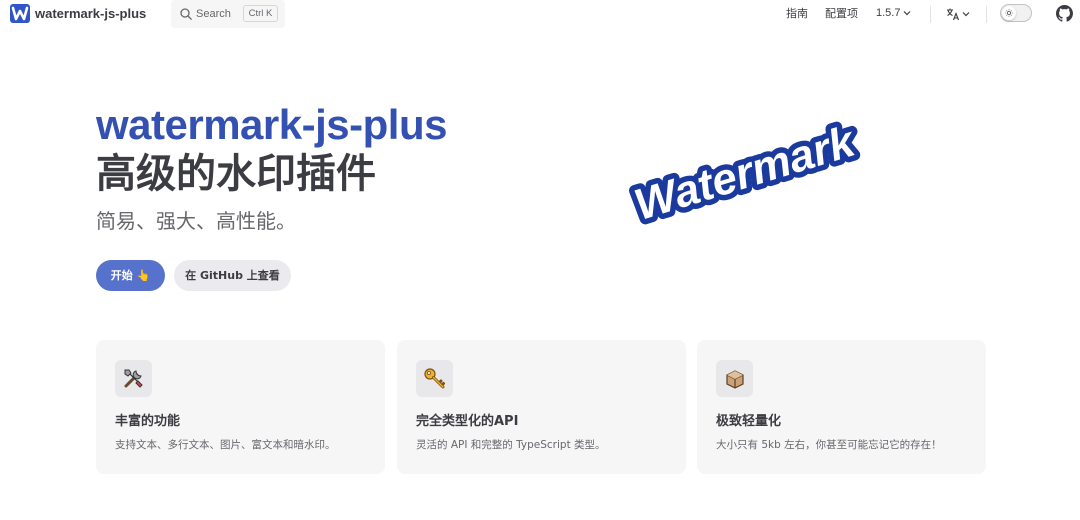 The height and width of the screenshot is (520, 1080). Describe the element at coordinates (841, 407) in the screenshot. I see `feature-card: 极致轻量化 大小只有 5kb 左右，你甚至可能忘记它的存在！` at that location.